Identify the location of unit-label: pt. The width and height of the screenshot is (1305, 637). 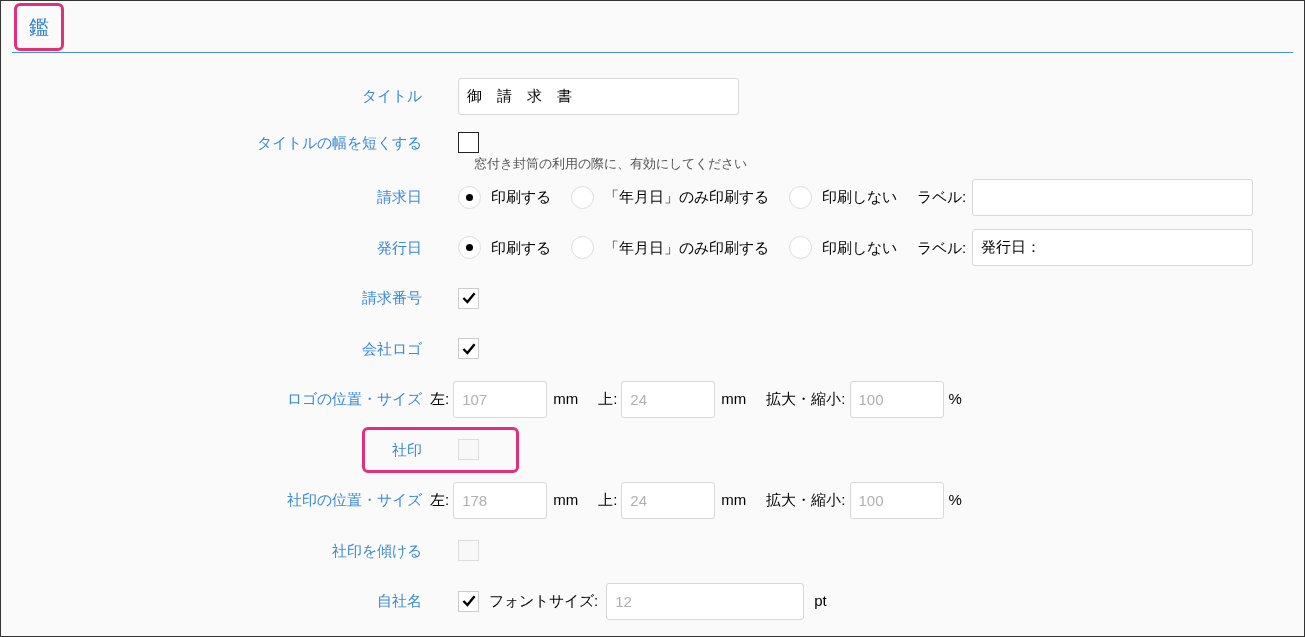
(820, 601).